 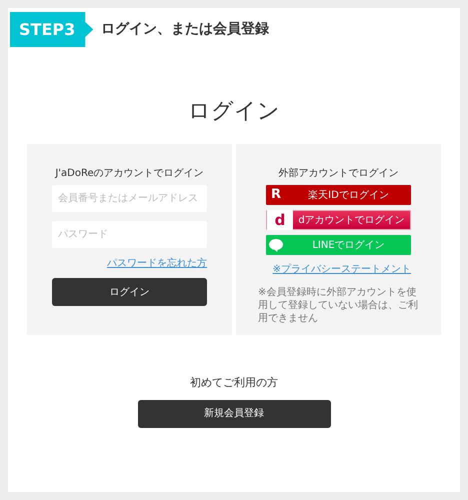 What do you see at coordinates (129, 198) in the screenshot?
I see `input-field: 会員番号またはメールアドレス` at bounding box center [129, 198].